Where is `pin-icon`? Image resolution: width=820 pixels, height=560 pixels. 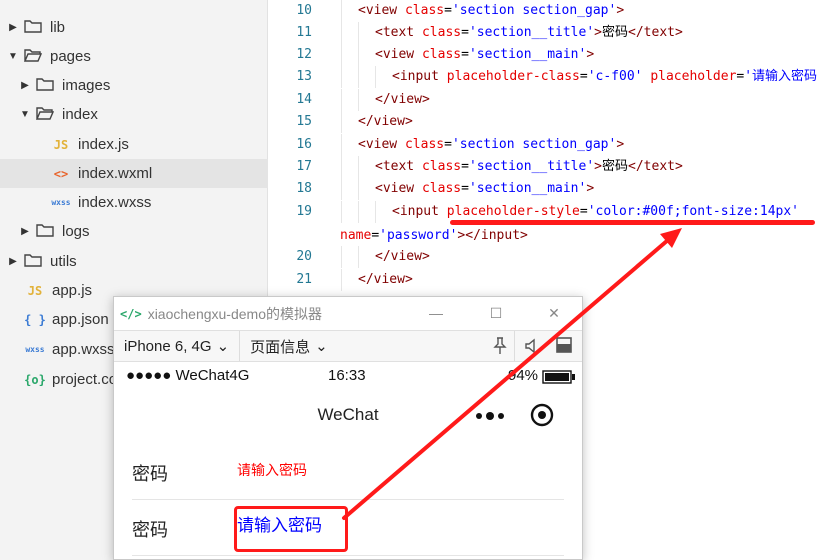
pin-icon is located at coordinates (500, 347).